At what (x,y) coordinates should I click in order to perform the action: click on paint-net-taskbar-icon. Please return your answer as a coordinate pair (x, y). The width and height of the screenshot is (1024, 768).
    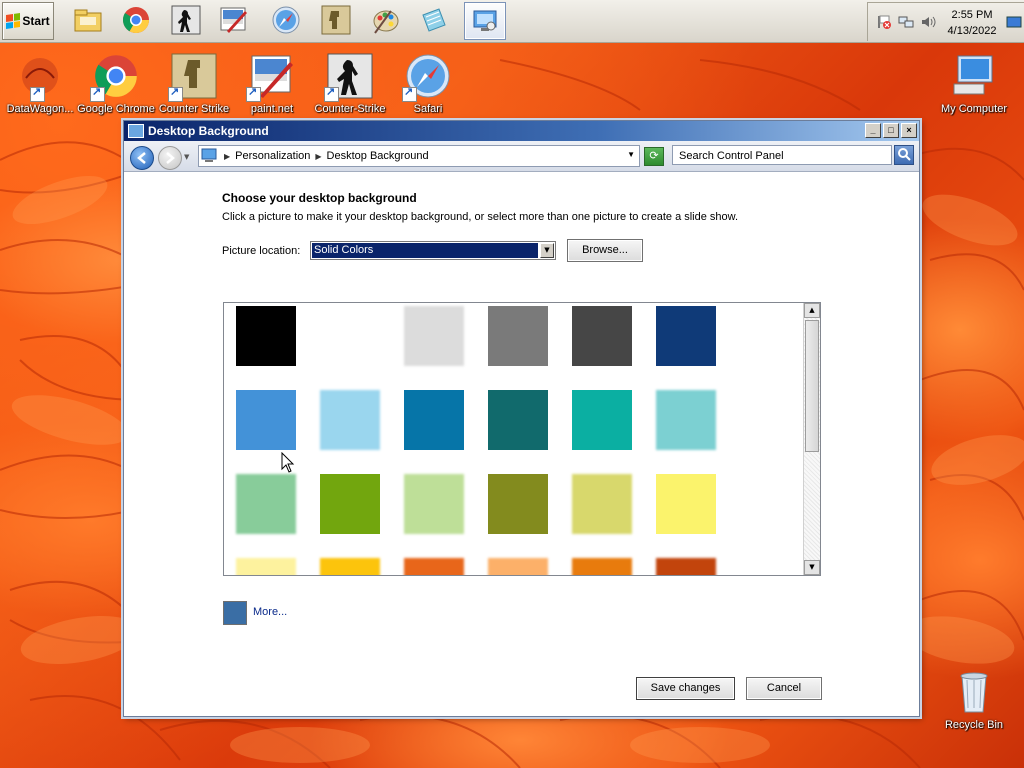
    Looking at the image, I should click on (234, 20).